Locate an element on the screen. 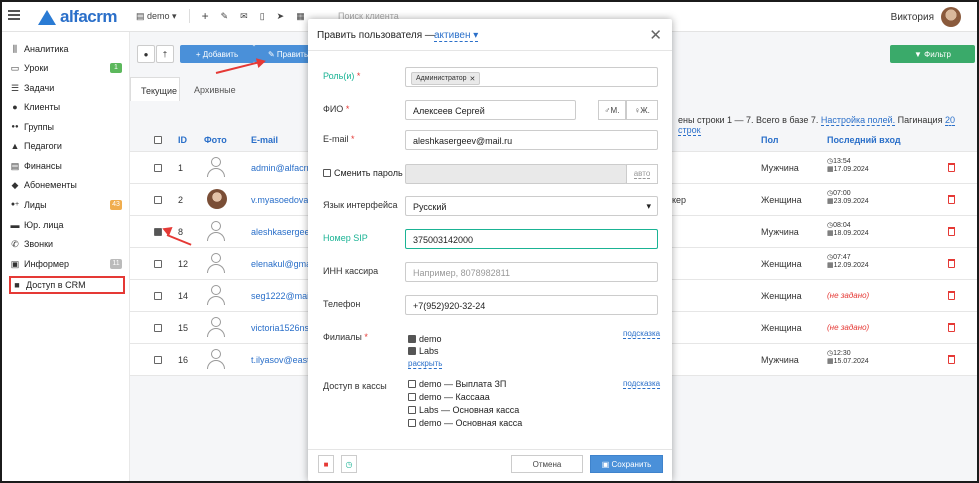  fio-label: ФИО * is located at coordinates (336, 109).